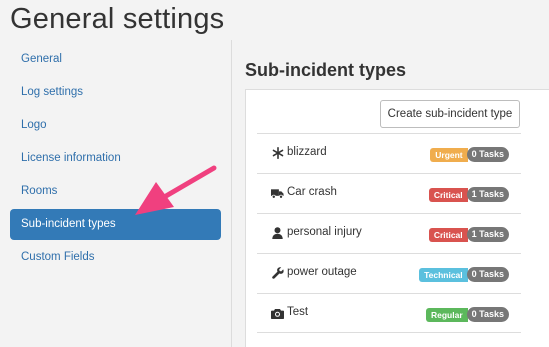 The image size is (549, 347). I want to click on user-icon, so click(277, 233).